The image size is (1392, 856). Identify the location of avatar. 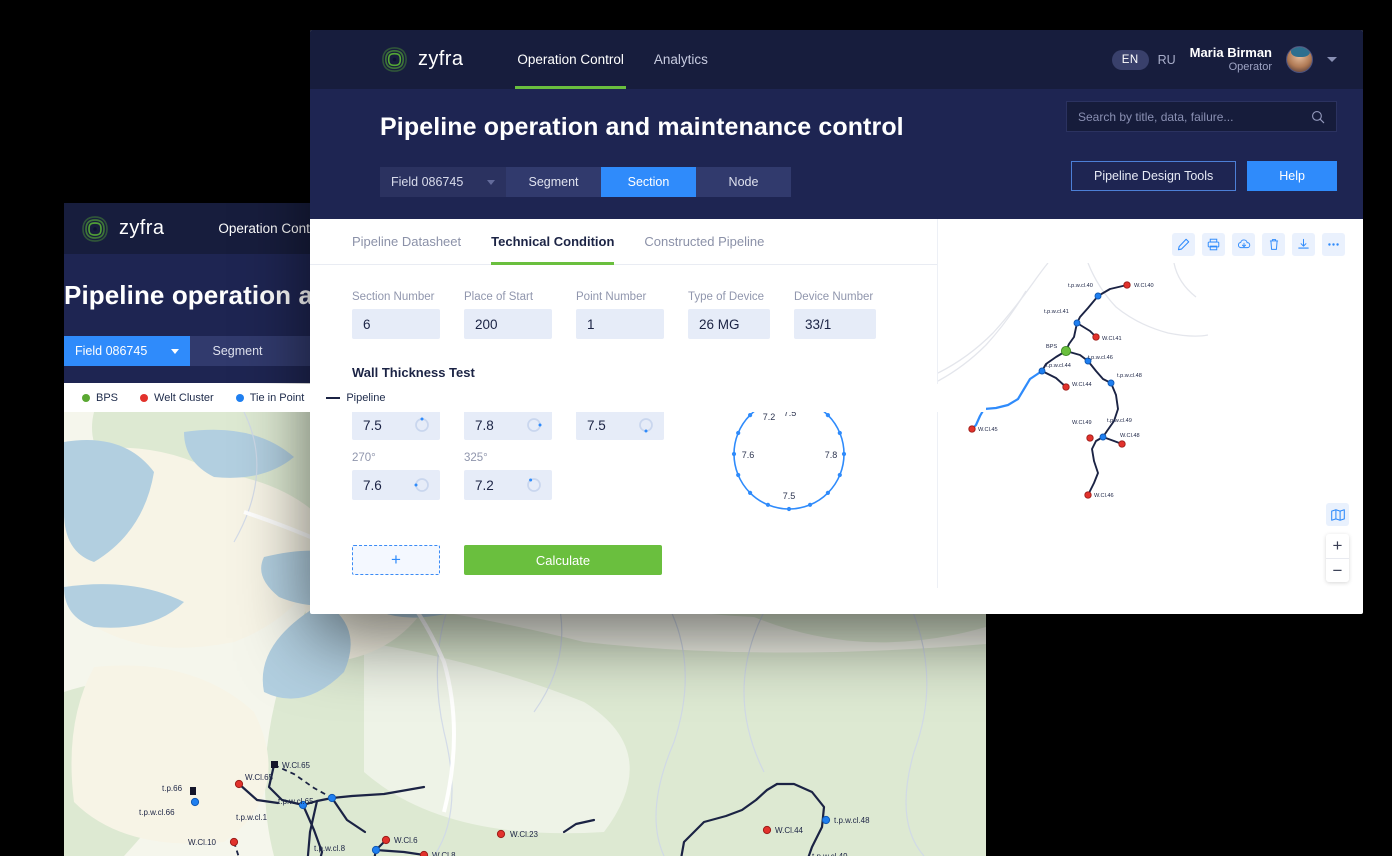
(1299, 59).